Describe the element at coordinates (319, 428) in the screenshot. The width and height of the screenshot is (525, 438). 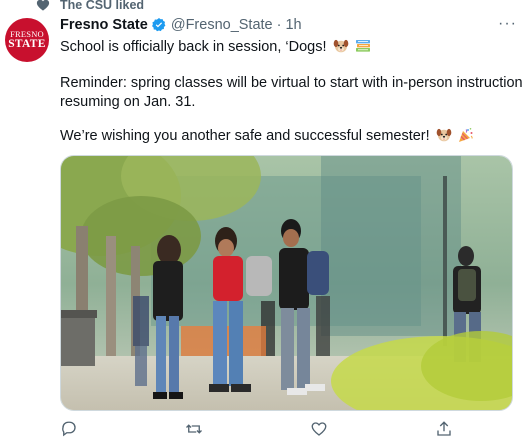
I see `like-icon` at that location.